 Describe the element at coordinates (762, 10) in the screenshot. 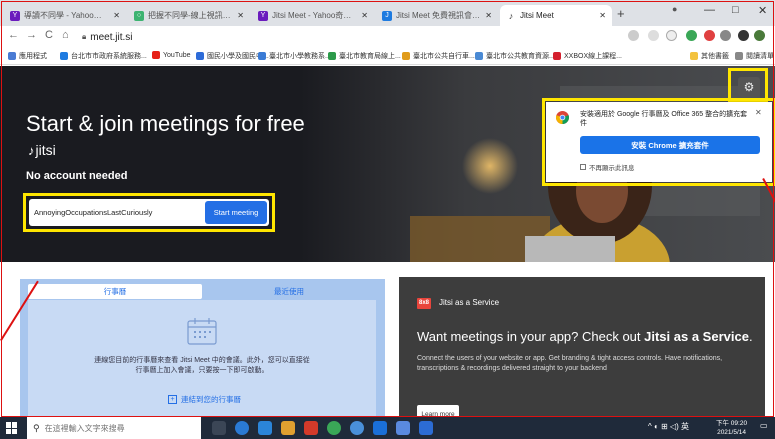

I see `close-window-button: ✕` at that location.